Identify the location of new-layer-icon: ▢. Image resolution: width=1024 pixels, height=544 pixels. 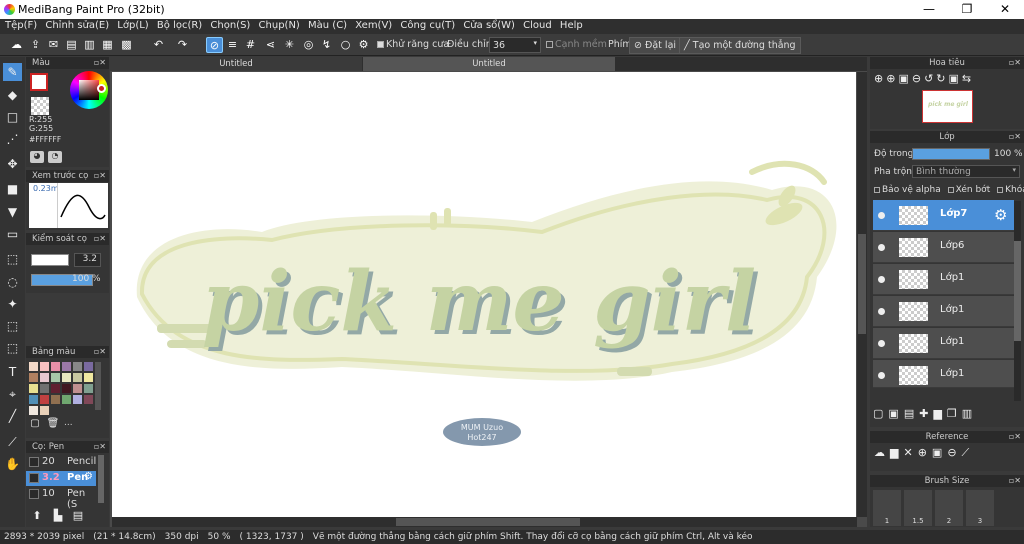
(880, 413).